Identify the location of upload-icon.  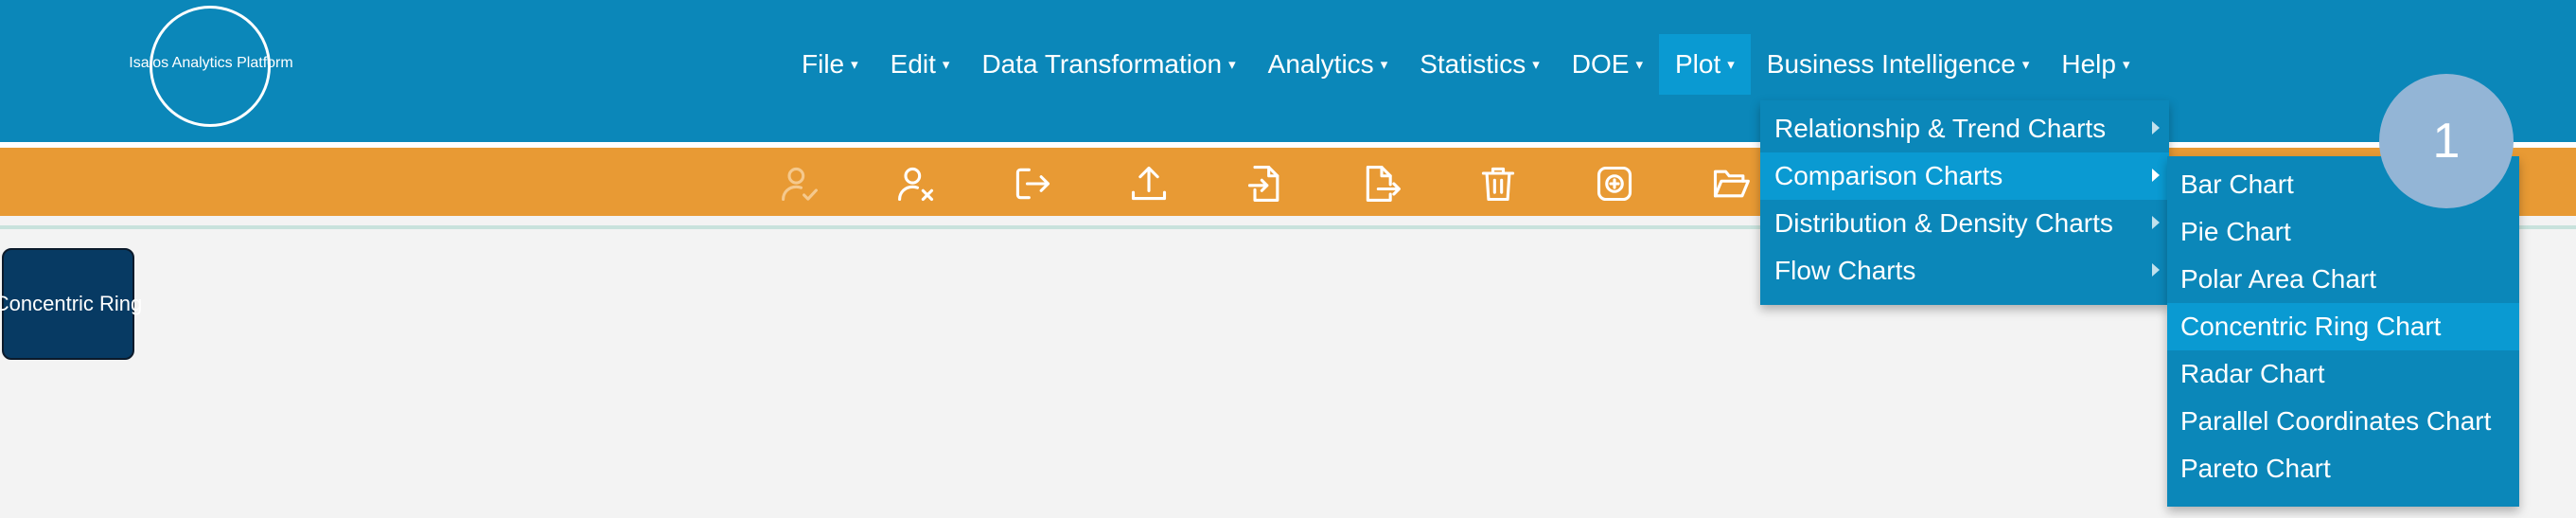
(1149, 183).